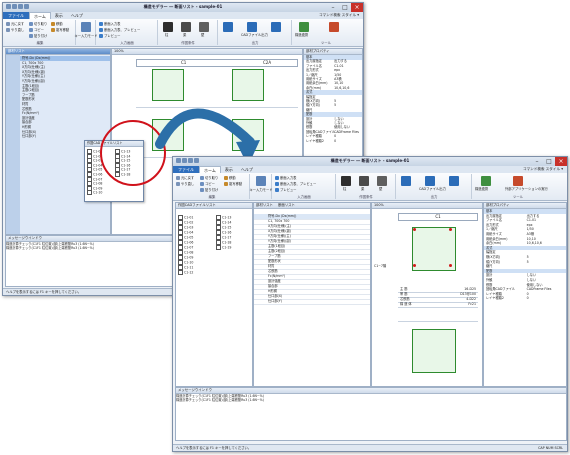 This screenshot has width=570, height=455. Describe the element at coordinates (15, 24) in the screenshot. I see `undo-button: 元に戻す` at that location.